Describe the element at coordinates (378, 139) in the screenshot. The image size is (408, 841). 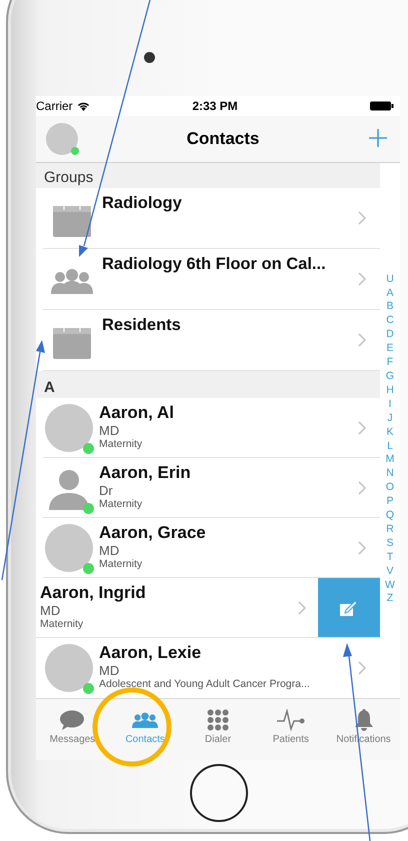
I see `add-button` at that location.